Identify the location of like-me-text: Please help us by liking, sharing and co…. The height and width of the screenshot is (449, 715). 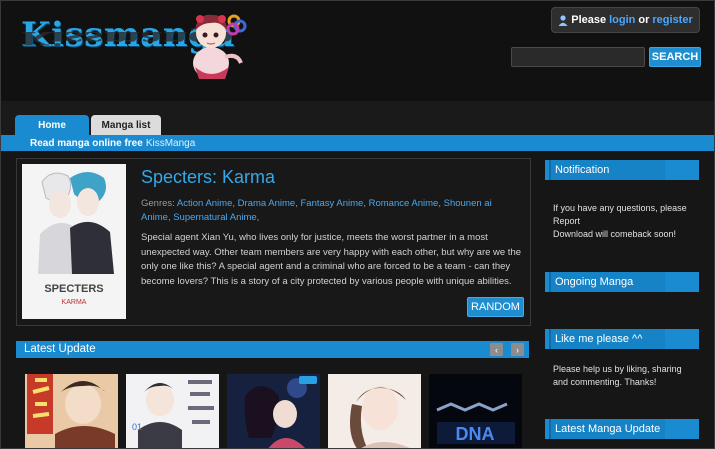
(617, 375).